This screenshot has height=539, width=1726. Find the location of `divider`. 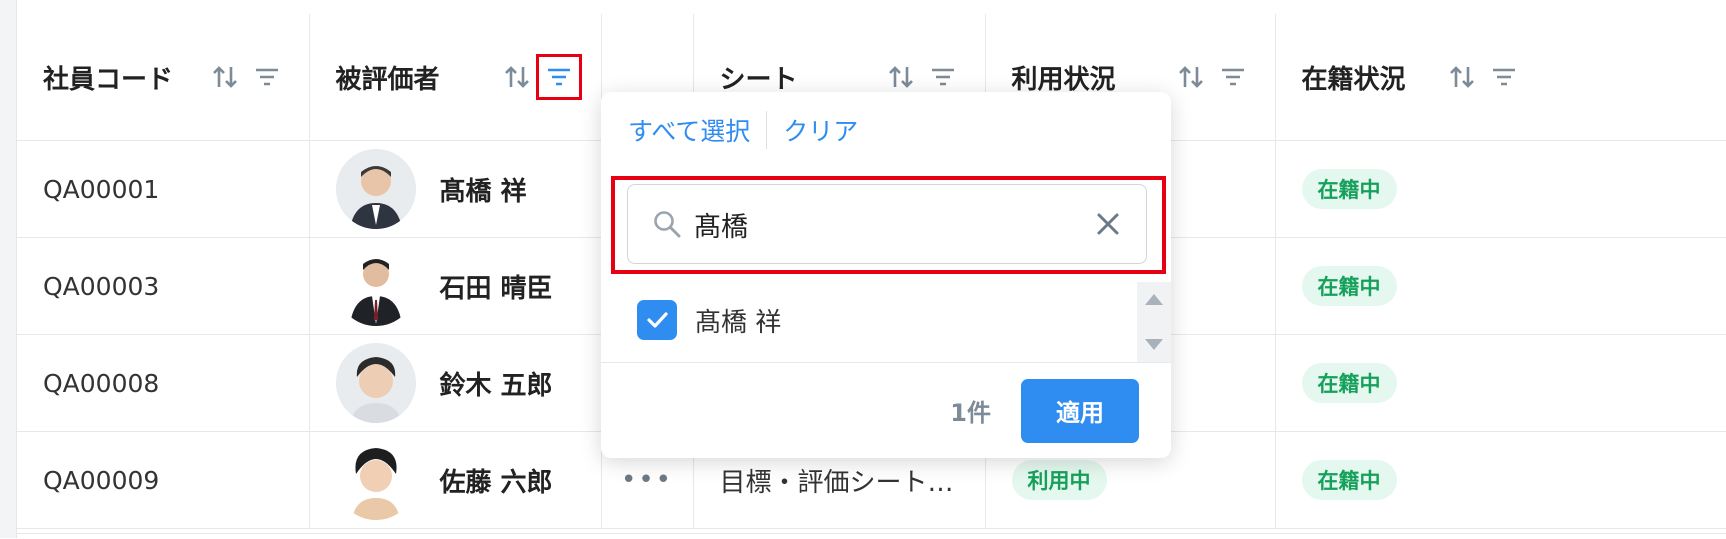

divider is located at coordinates (767, 130).